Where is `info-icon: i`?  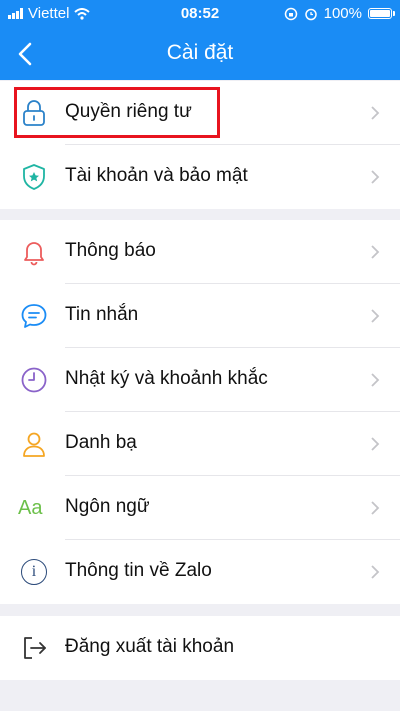 info-icon: i is located at coordinates (34, 572).